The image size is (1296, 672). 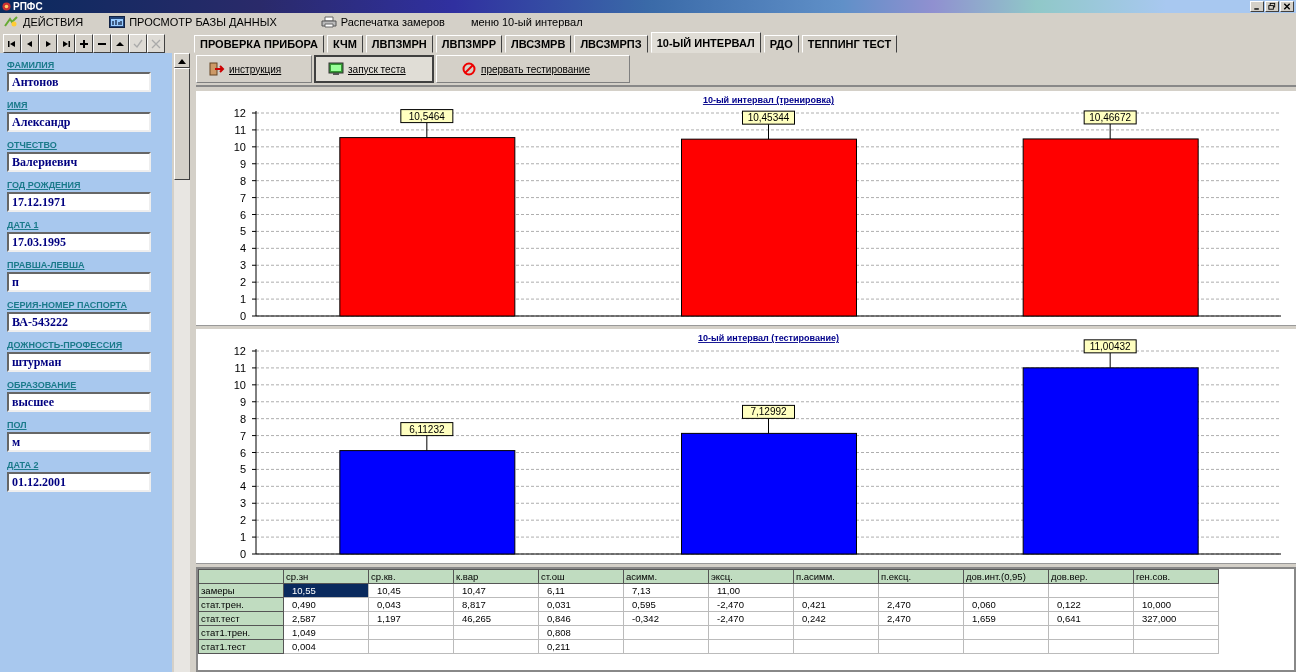 I want to click on table-cell: 1,197, so click(x=411, y=618).